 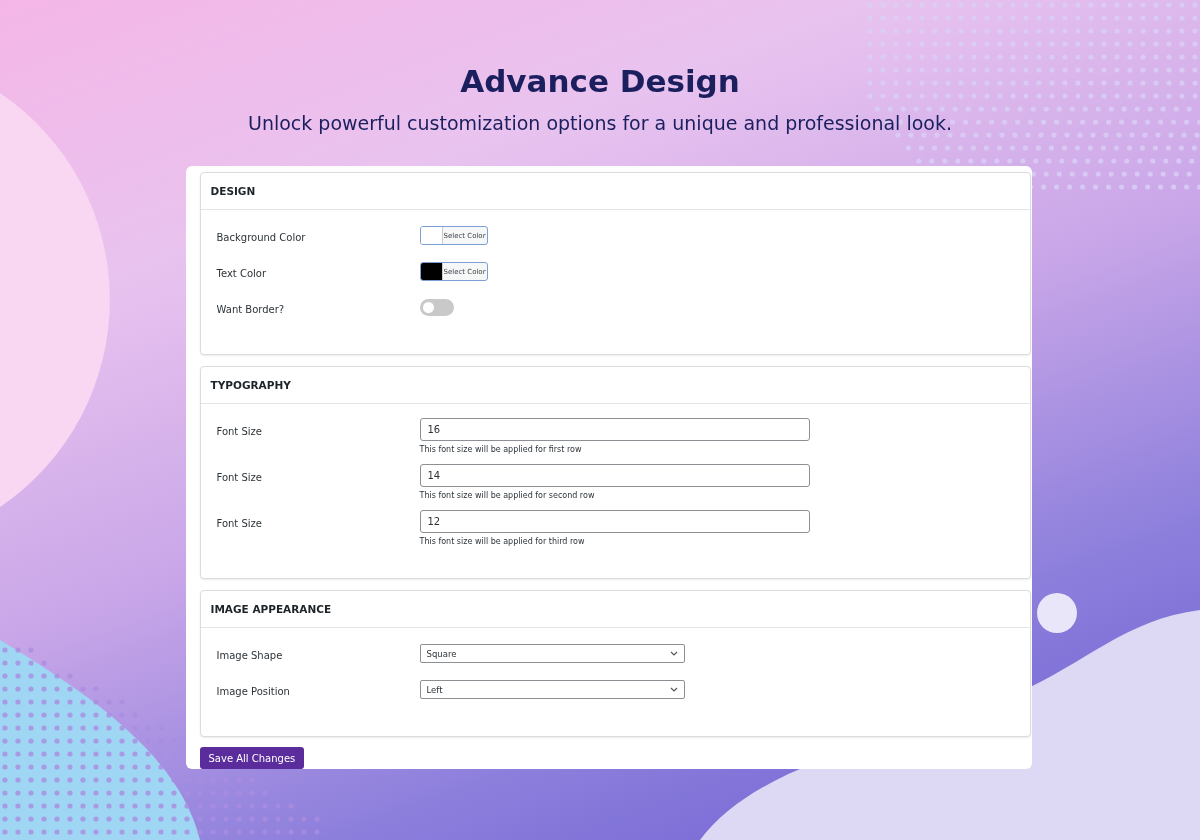 What do you see at coordinates (250, 655) in the screenshot?
I see `field-label: Image Shape` at bounding box center [250, 655].